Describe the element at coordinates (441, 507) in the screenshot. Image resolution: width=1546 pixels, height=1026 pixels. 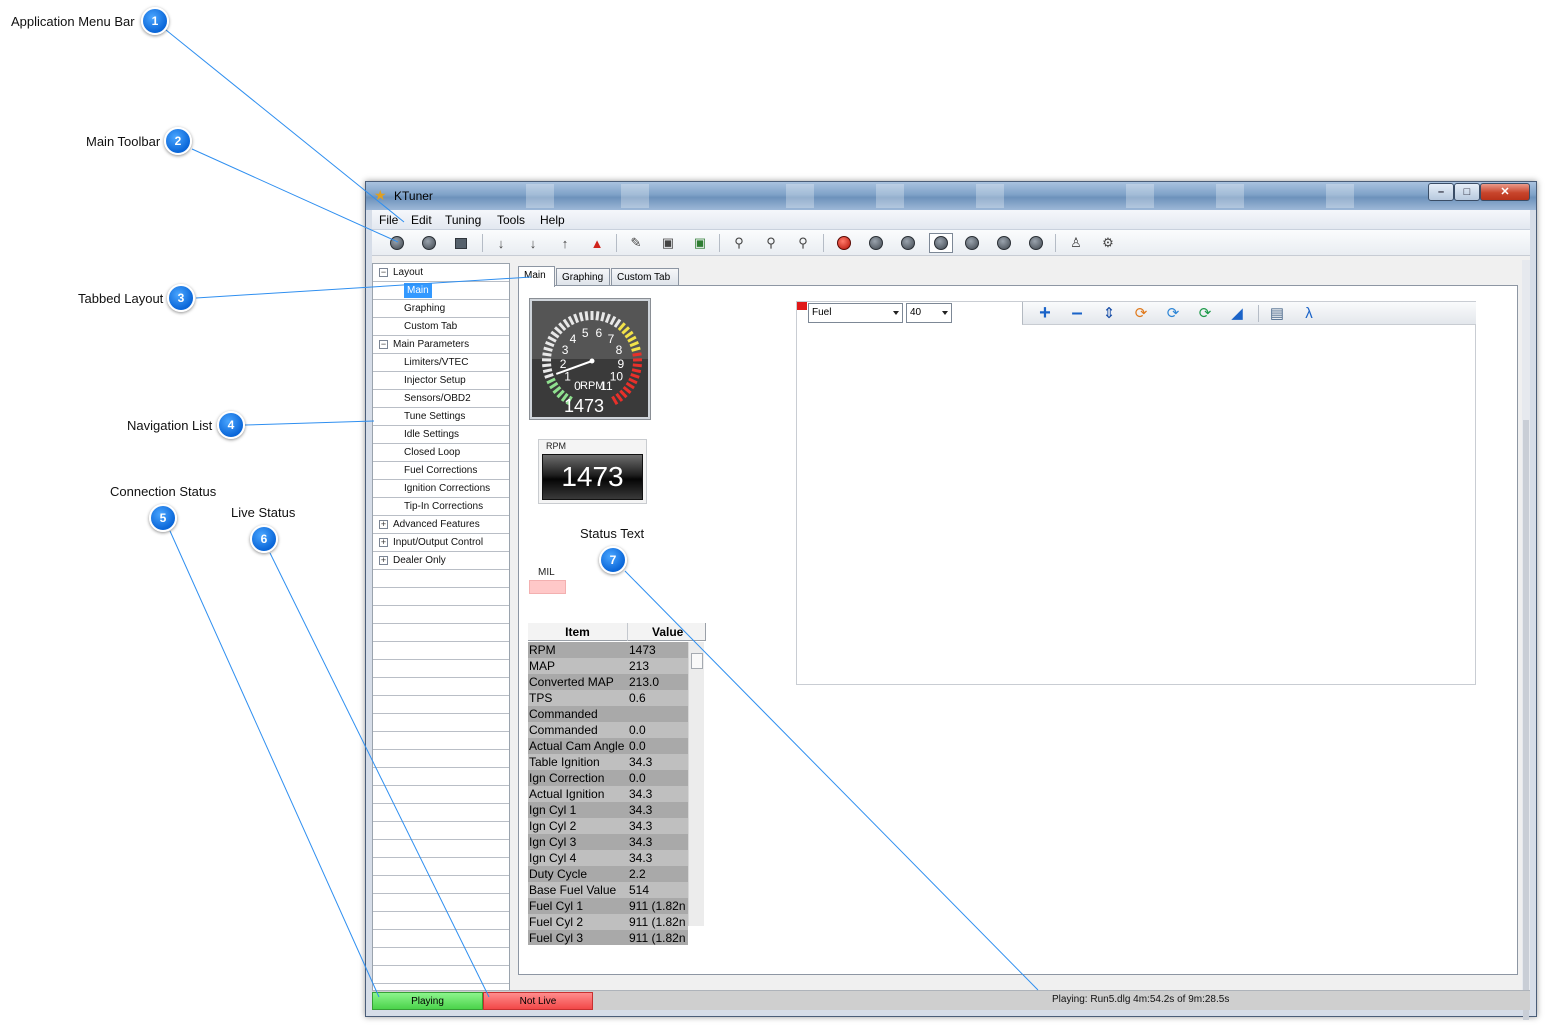
I see `nav-item: Tip-In Corrections` at that location.